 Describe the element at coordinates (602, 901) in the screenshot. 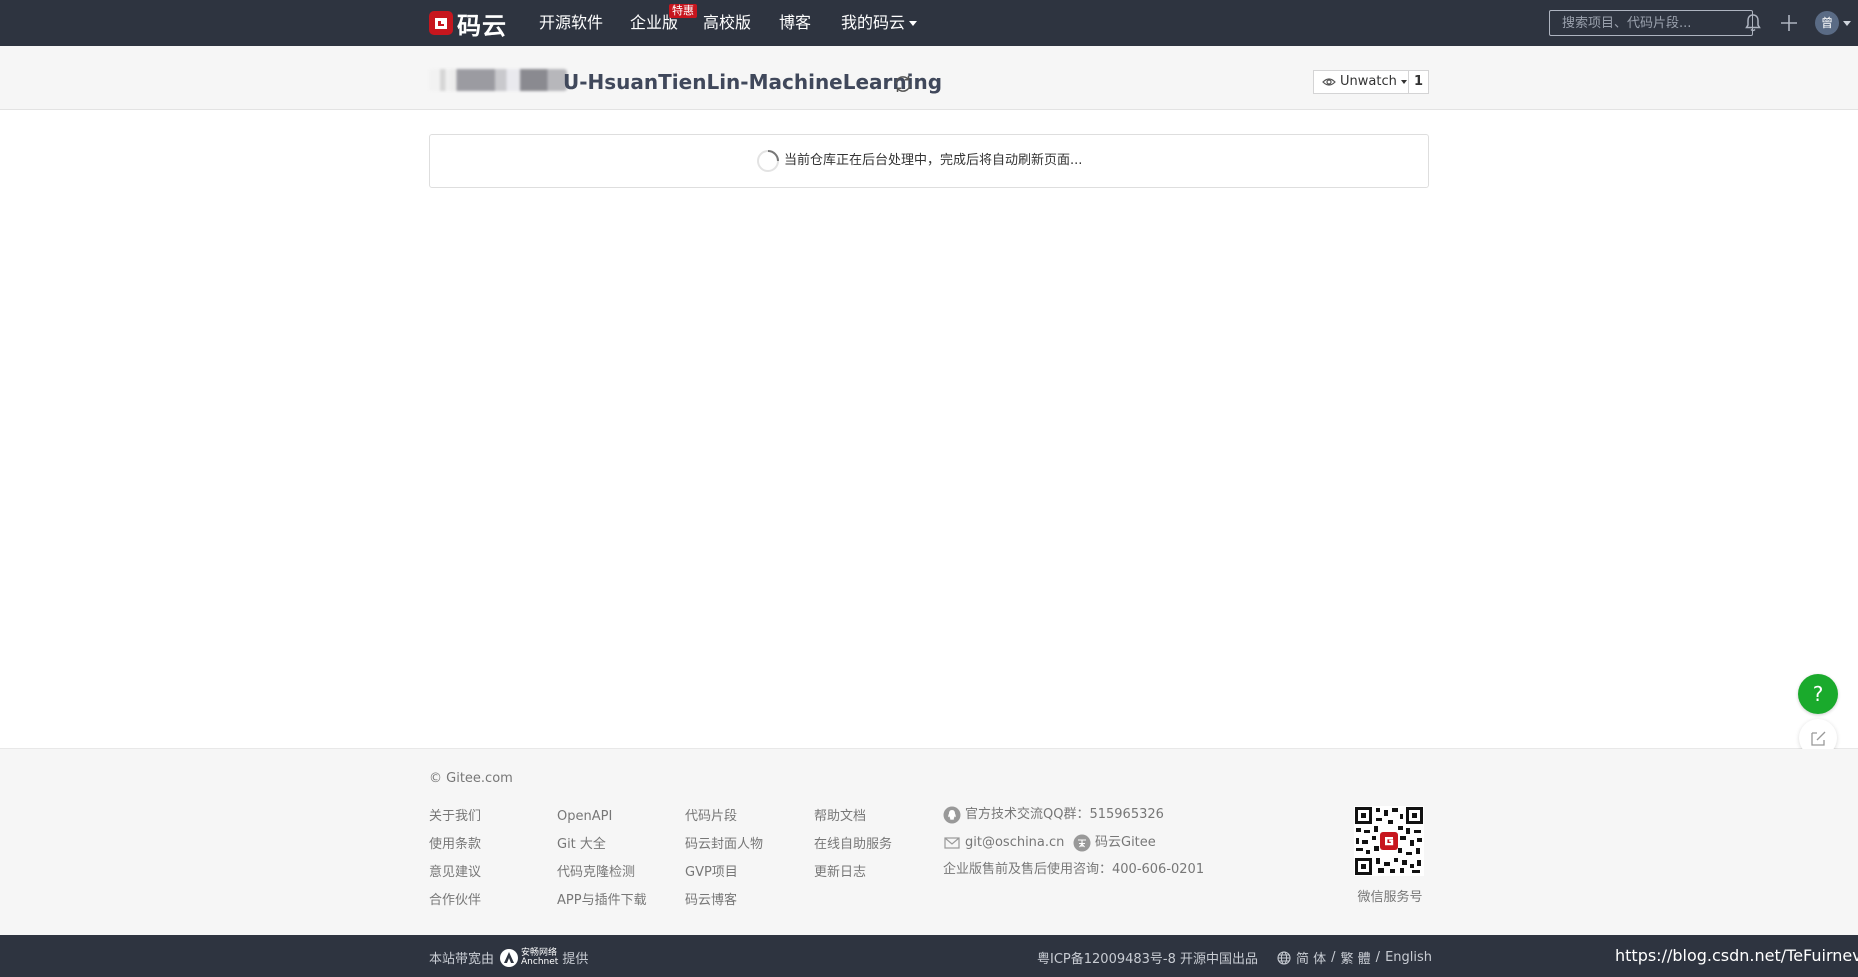

I see `footer-link: APP与插件下载` at that location.